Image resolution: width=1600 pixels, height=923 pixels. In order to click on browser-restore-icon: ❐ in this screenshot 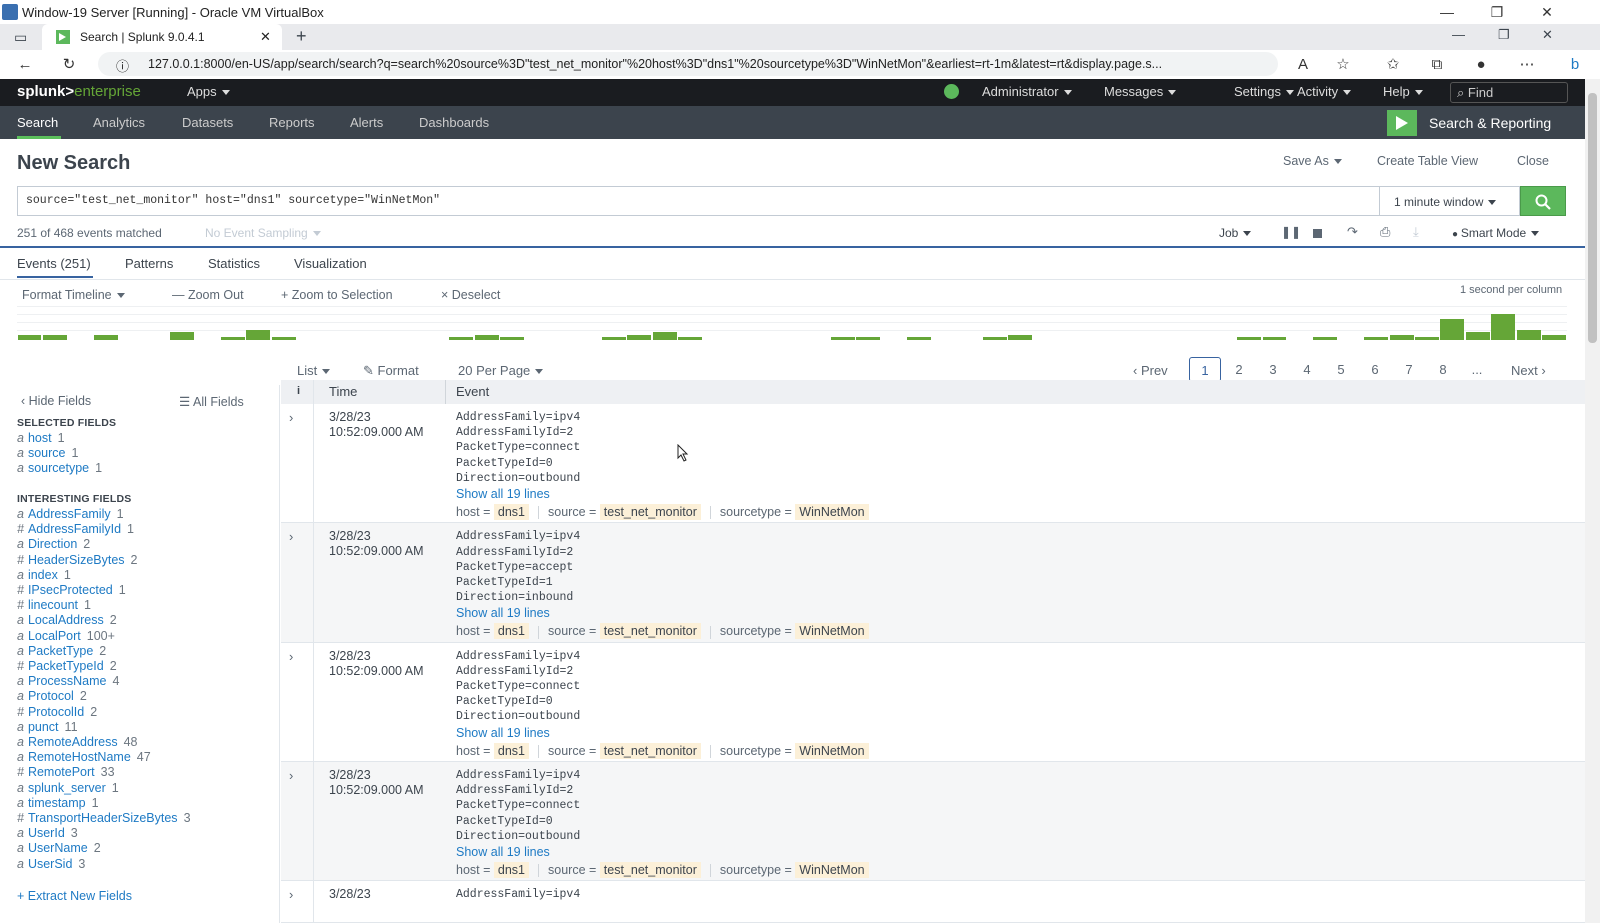, I will do `click(1504, 35)`.